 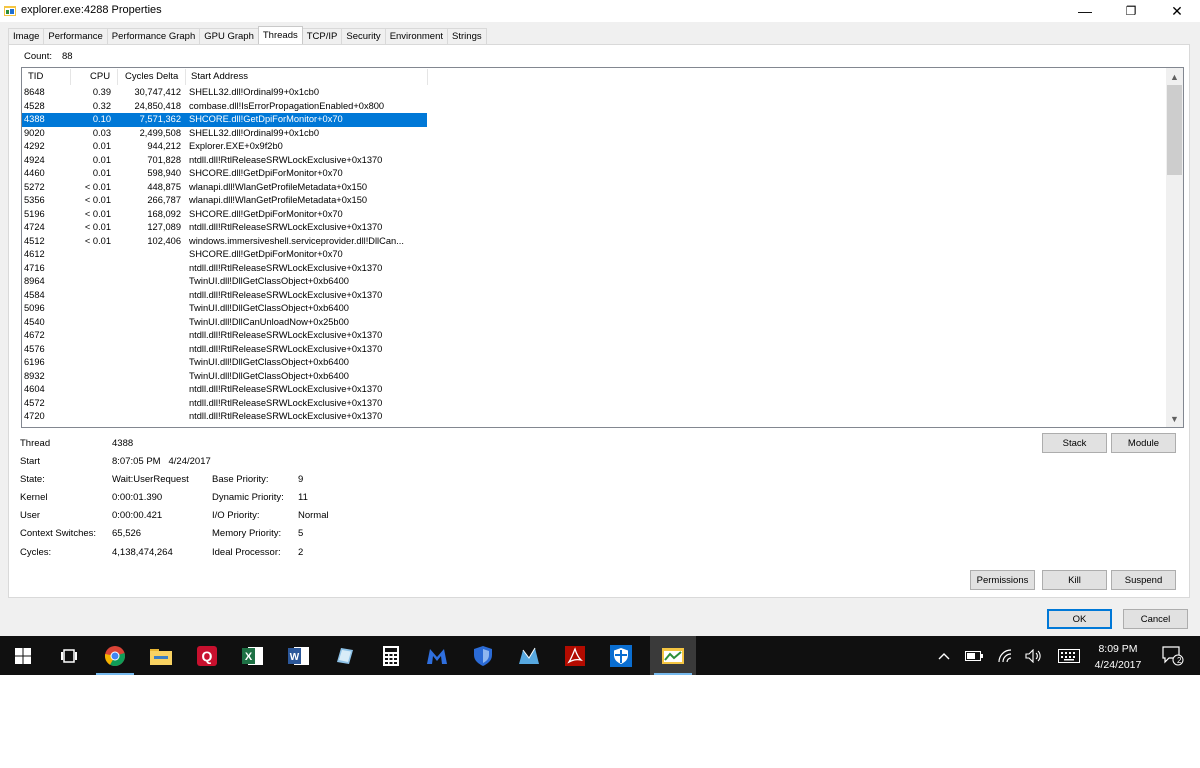 I want to click on tab-gpu-graph: GPU Graph, so click(x=229, y=36).